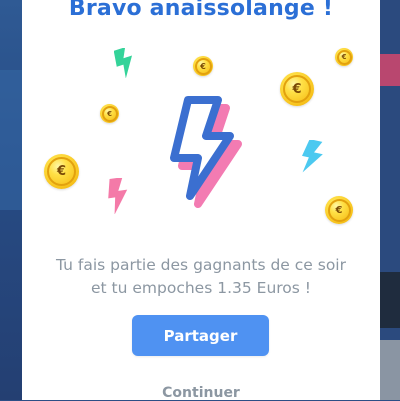  Describe the element at coordinates (11, 140) in the screenshot. I see `background-left-accent` at that location.